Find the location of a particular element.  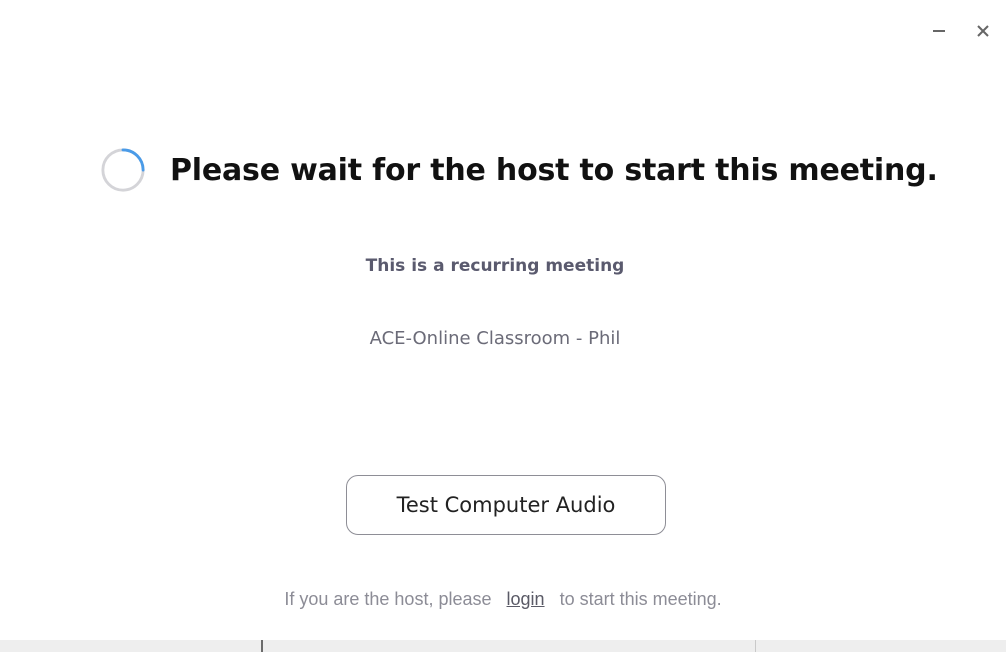

close-icon is located at coordinates (983, 31).